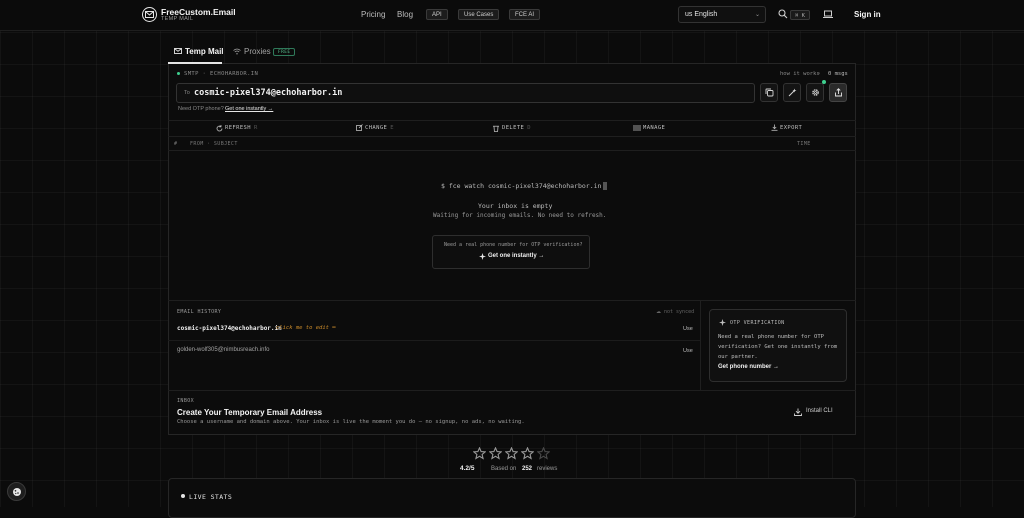  I want to click on settings-button, so click(815, 92).